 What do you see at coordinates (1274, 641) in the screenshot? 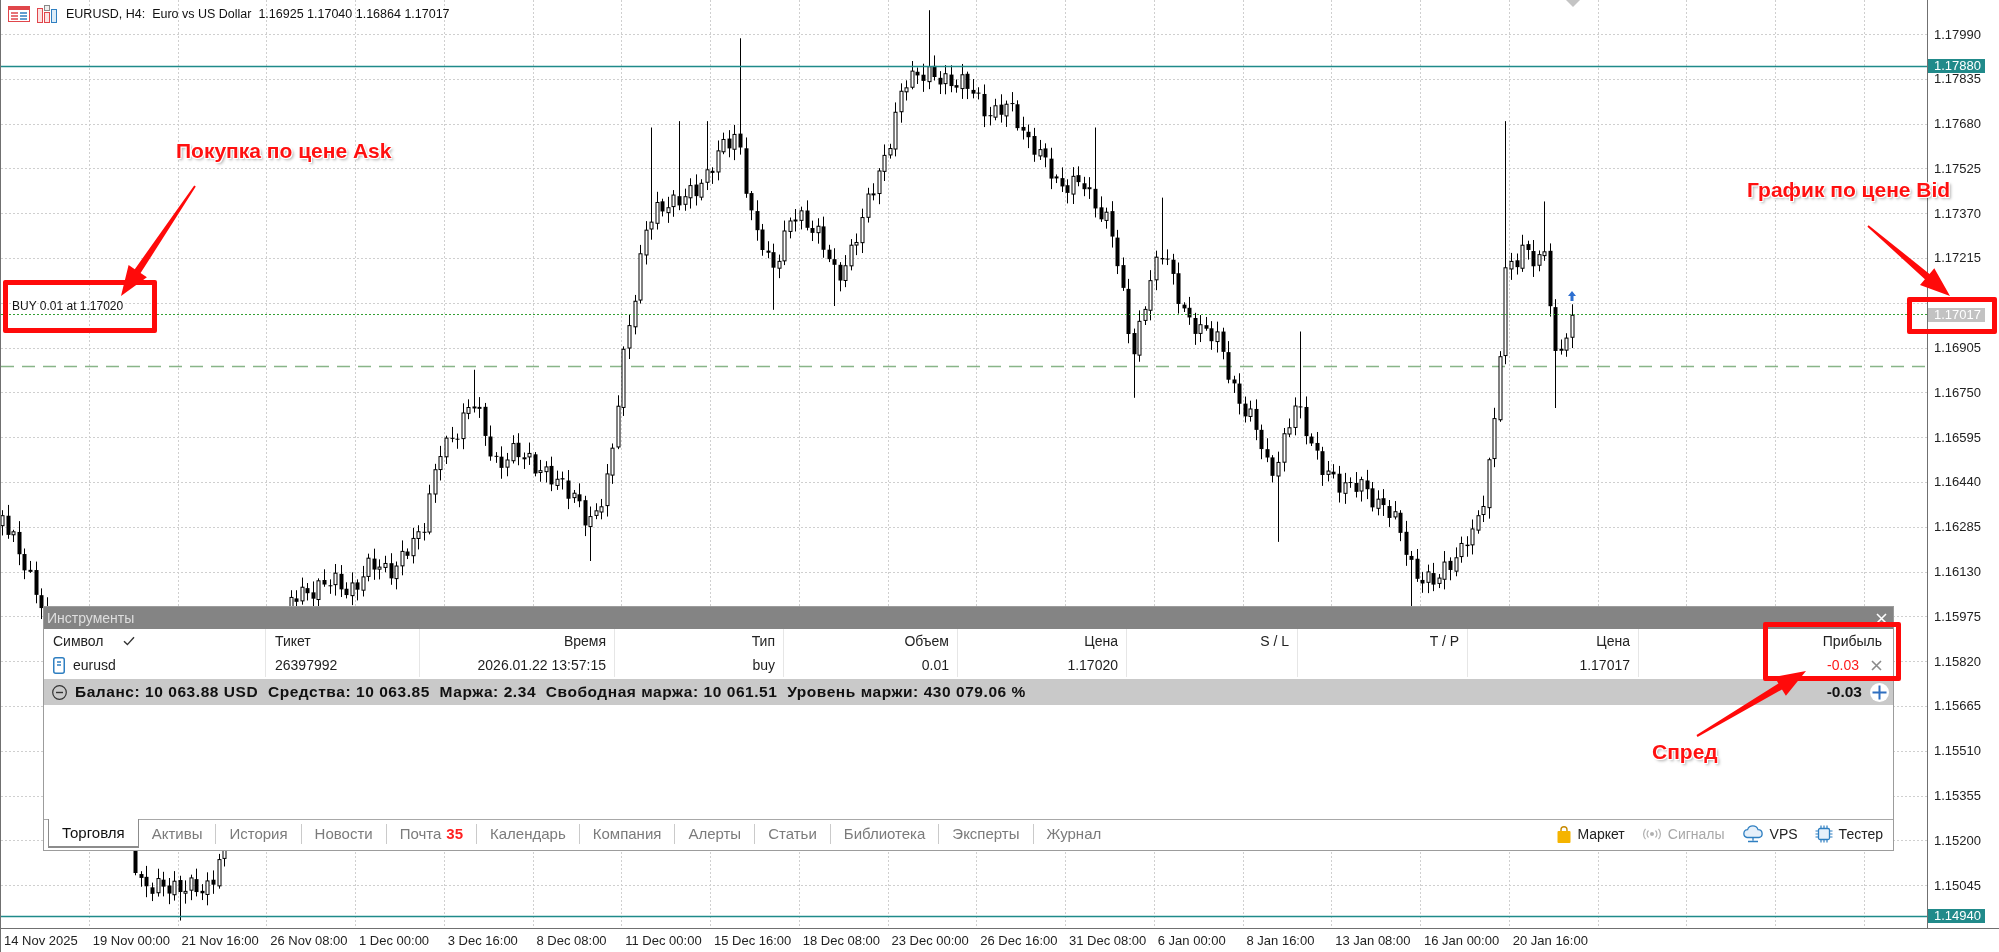
I see `column-header: S / L` at bounding box center [1274, 641].